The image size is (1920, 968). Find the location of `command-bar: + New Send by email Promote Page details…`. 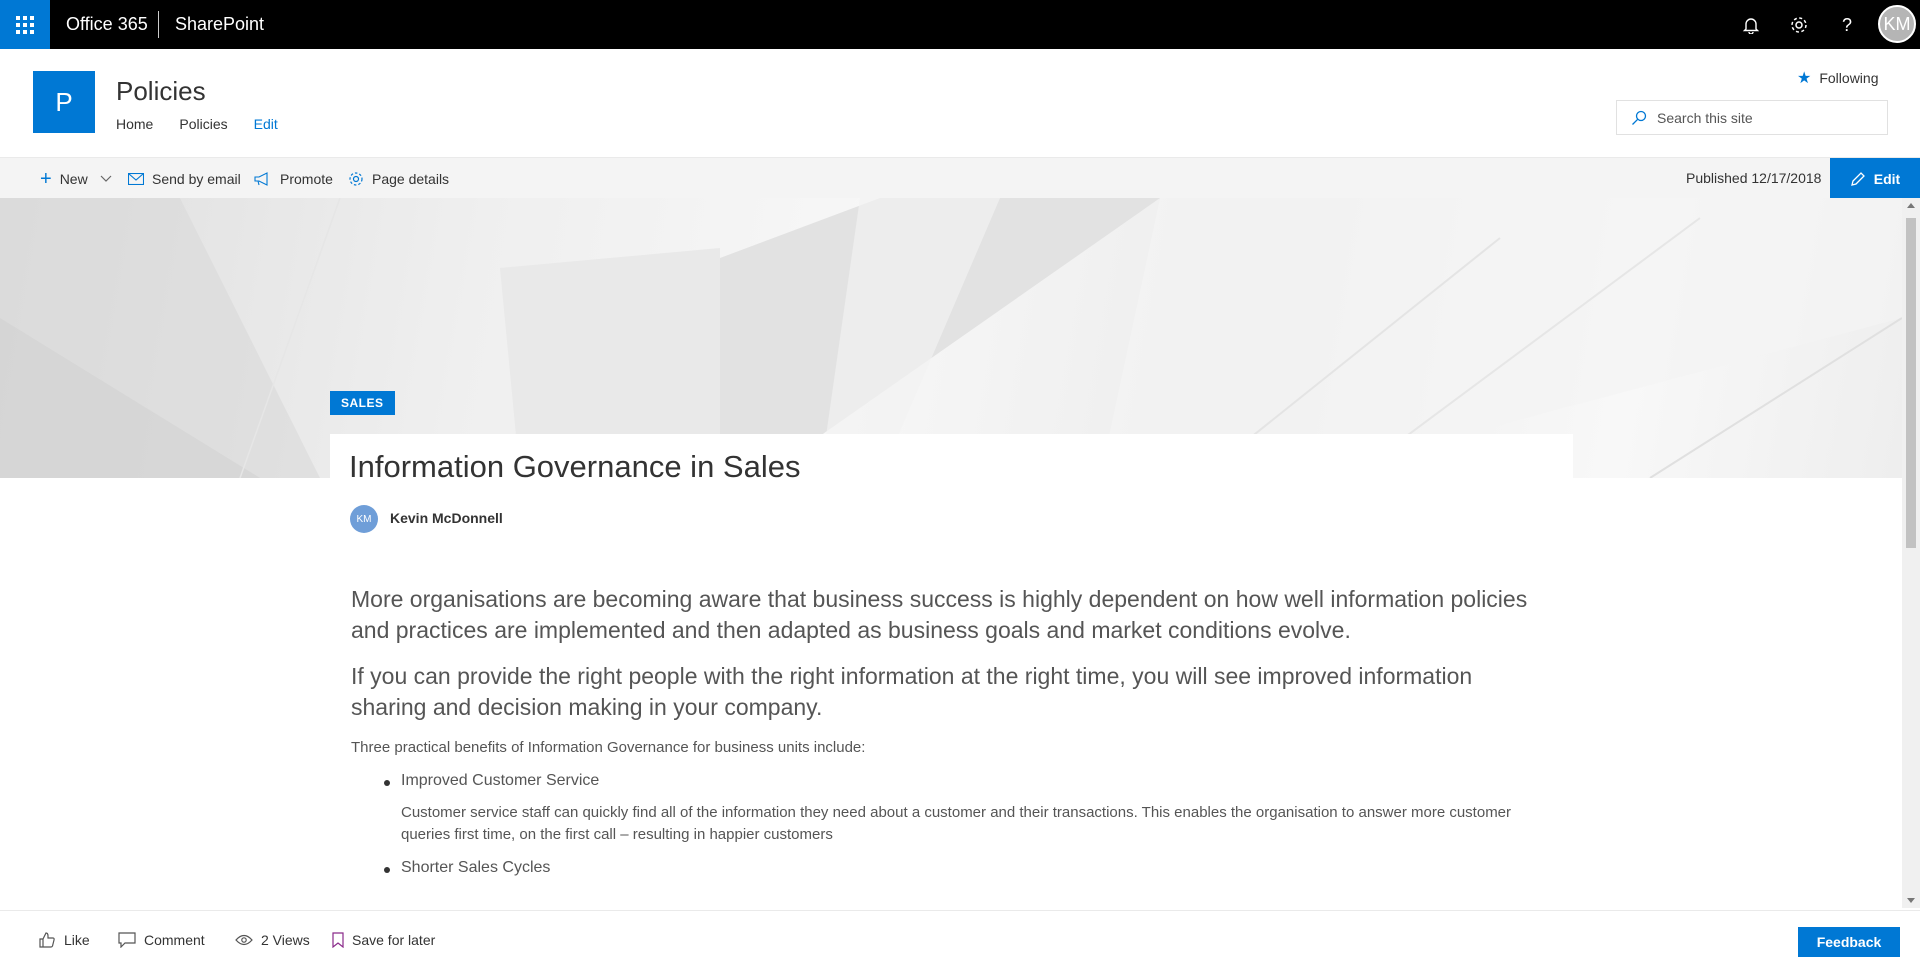

command-bar: + New Send by email Promote Page details… is located at coordinates (960, 178).